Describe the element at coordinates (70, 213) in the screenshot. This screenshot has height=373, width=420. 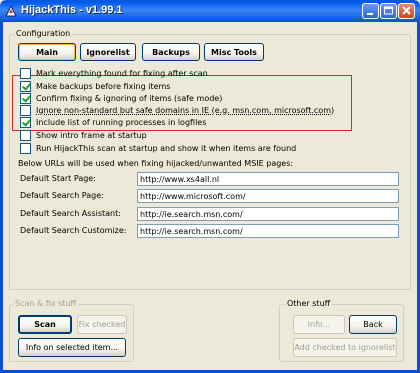
I see `search-assistant-label: Default Search Assistant:` at that location.